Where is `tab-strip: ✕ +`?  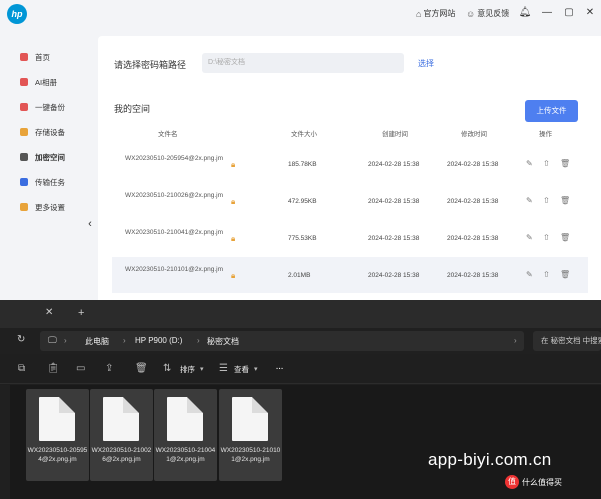 tab-strip: ✕ + is located at coordinates (300, 314).